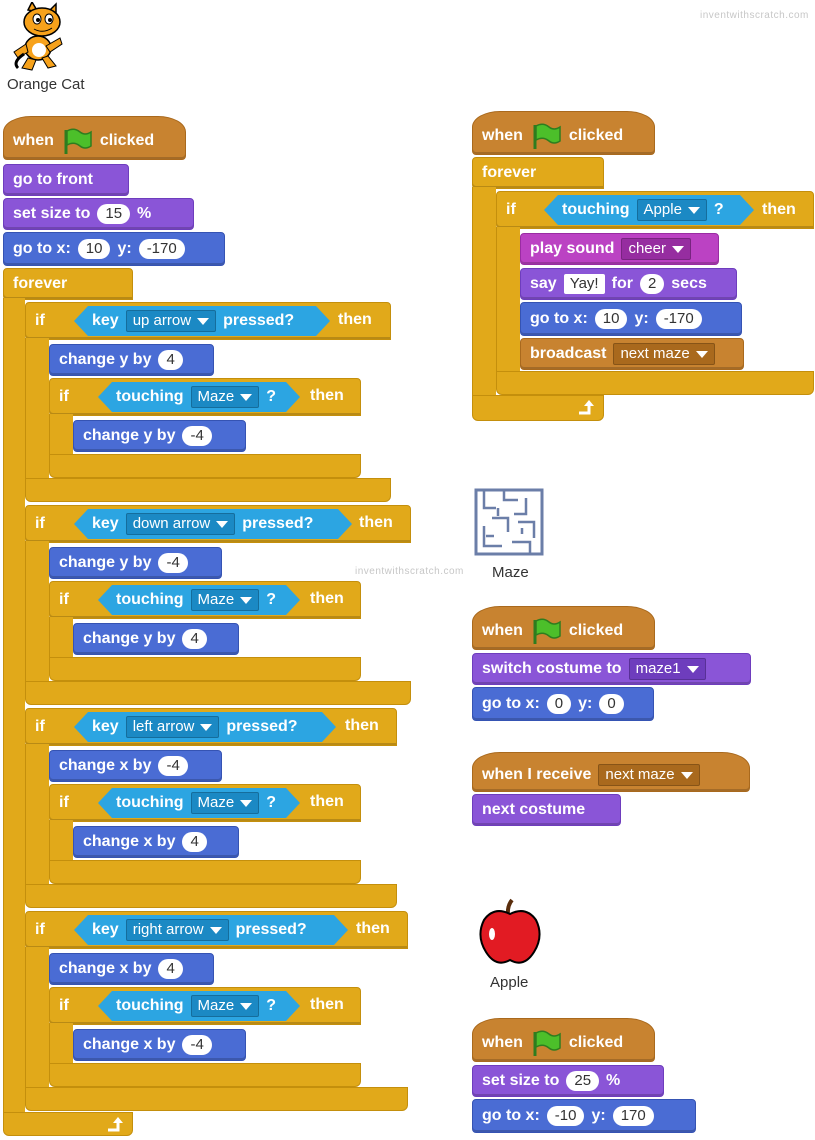  I want to click on key-dropdown: right arrow, so click(177, 930).